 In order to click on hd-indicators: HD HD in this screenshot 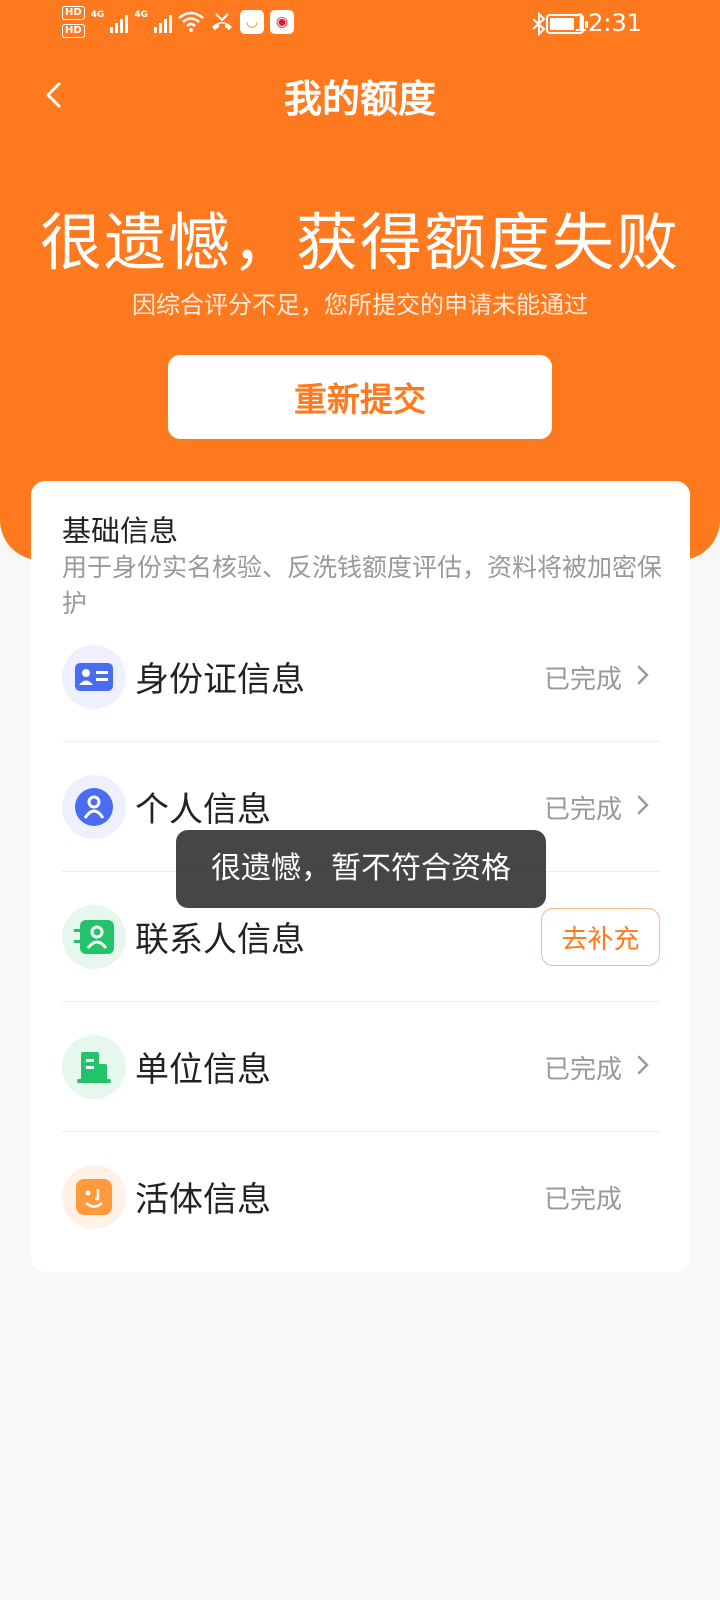, I will do `click(73, 22)`.